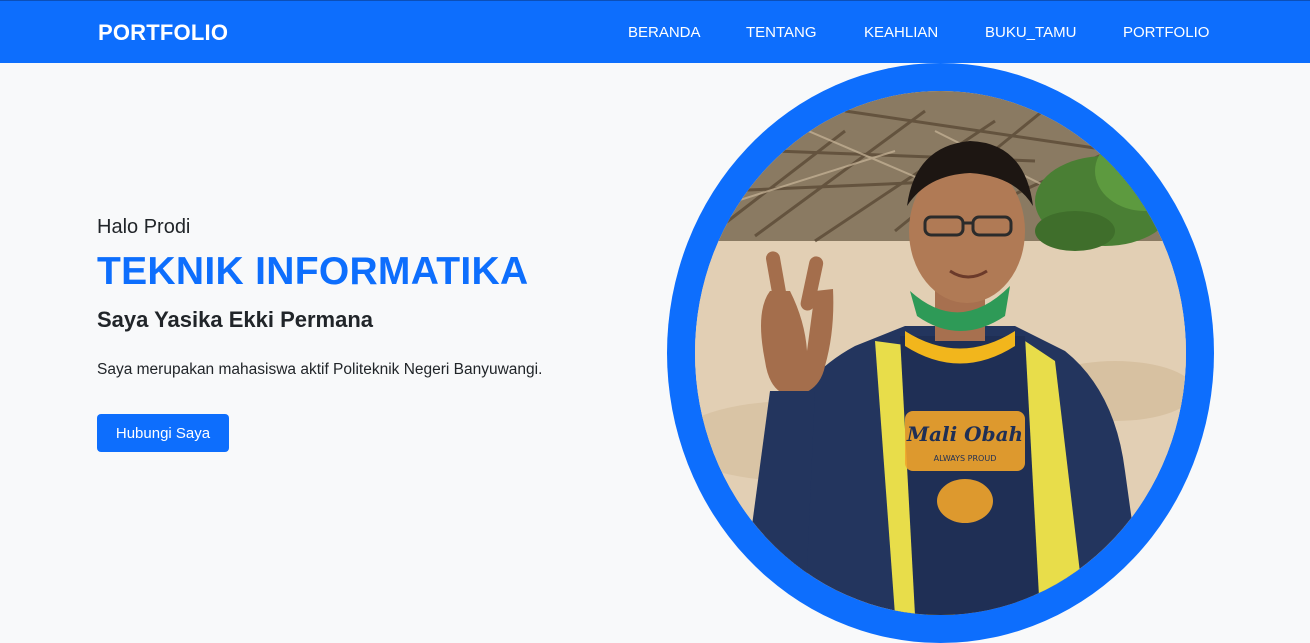  I want to click on hero-greeting: Halo Prodi, so click(144, 227).